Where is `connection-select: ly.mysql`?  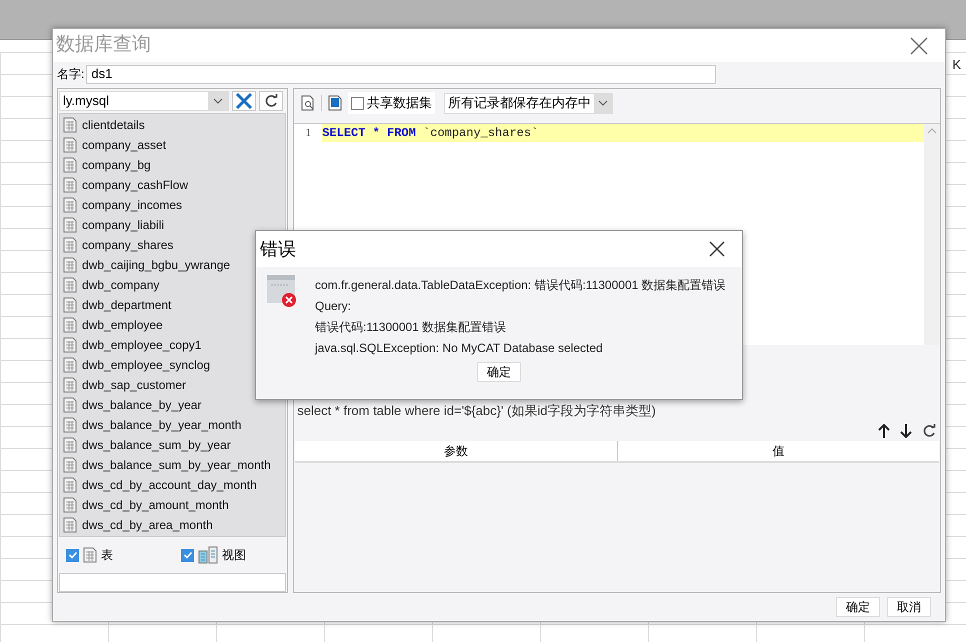 connection-select: ly.mysql is located at coordinates (144, 101).